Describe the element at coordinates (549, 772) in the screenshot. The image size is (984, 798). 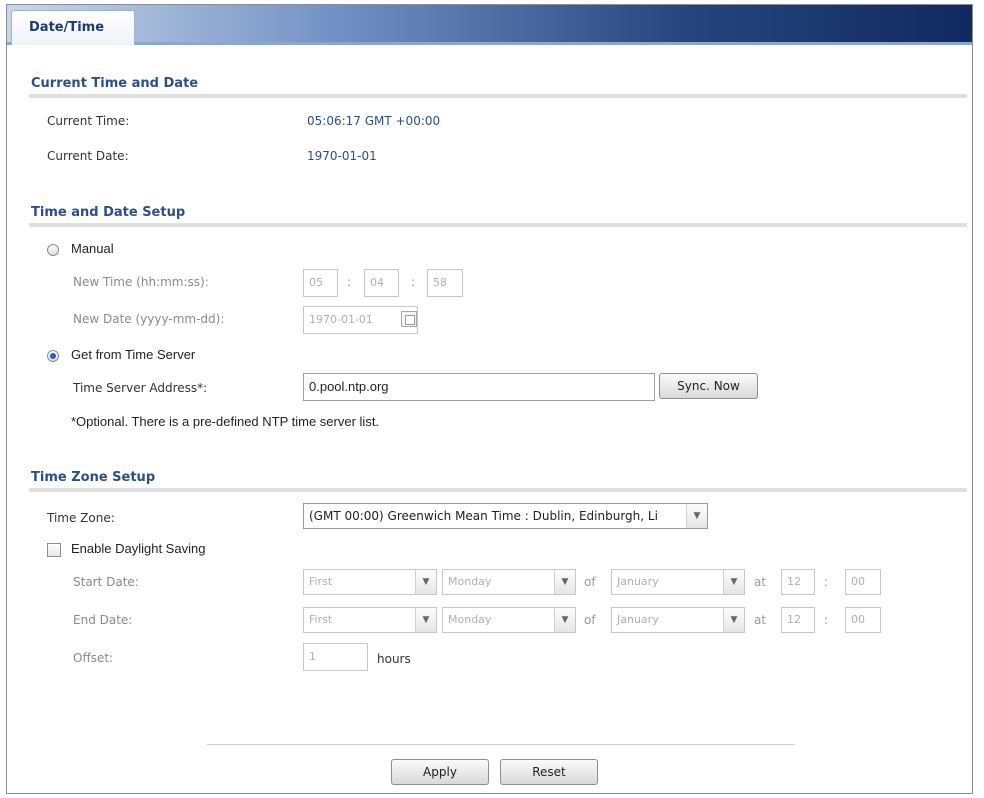
I see `reset-button: Reset` at that location.